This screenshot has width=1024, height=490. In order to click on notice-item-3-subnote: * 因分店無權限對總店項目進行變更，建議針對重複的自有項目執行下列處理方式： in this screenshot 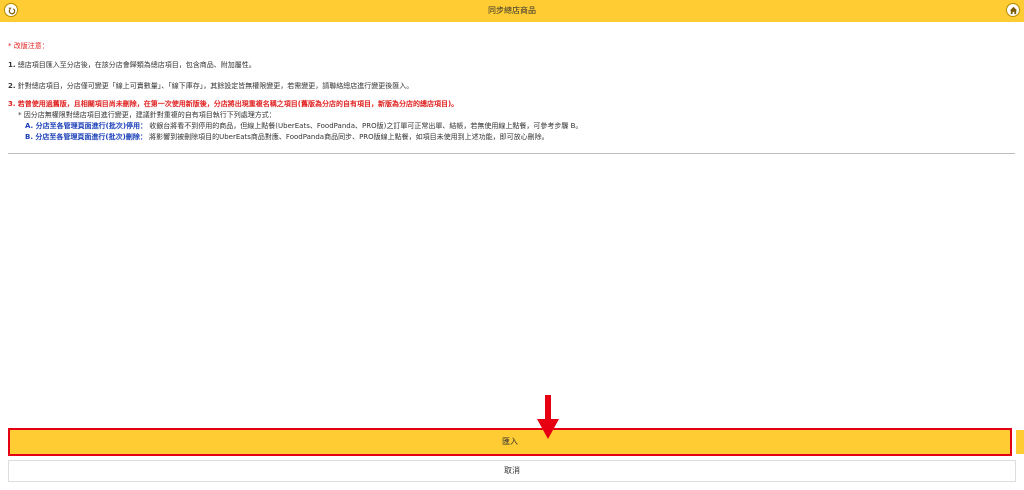, I will do `click(147, 115)`.